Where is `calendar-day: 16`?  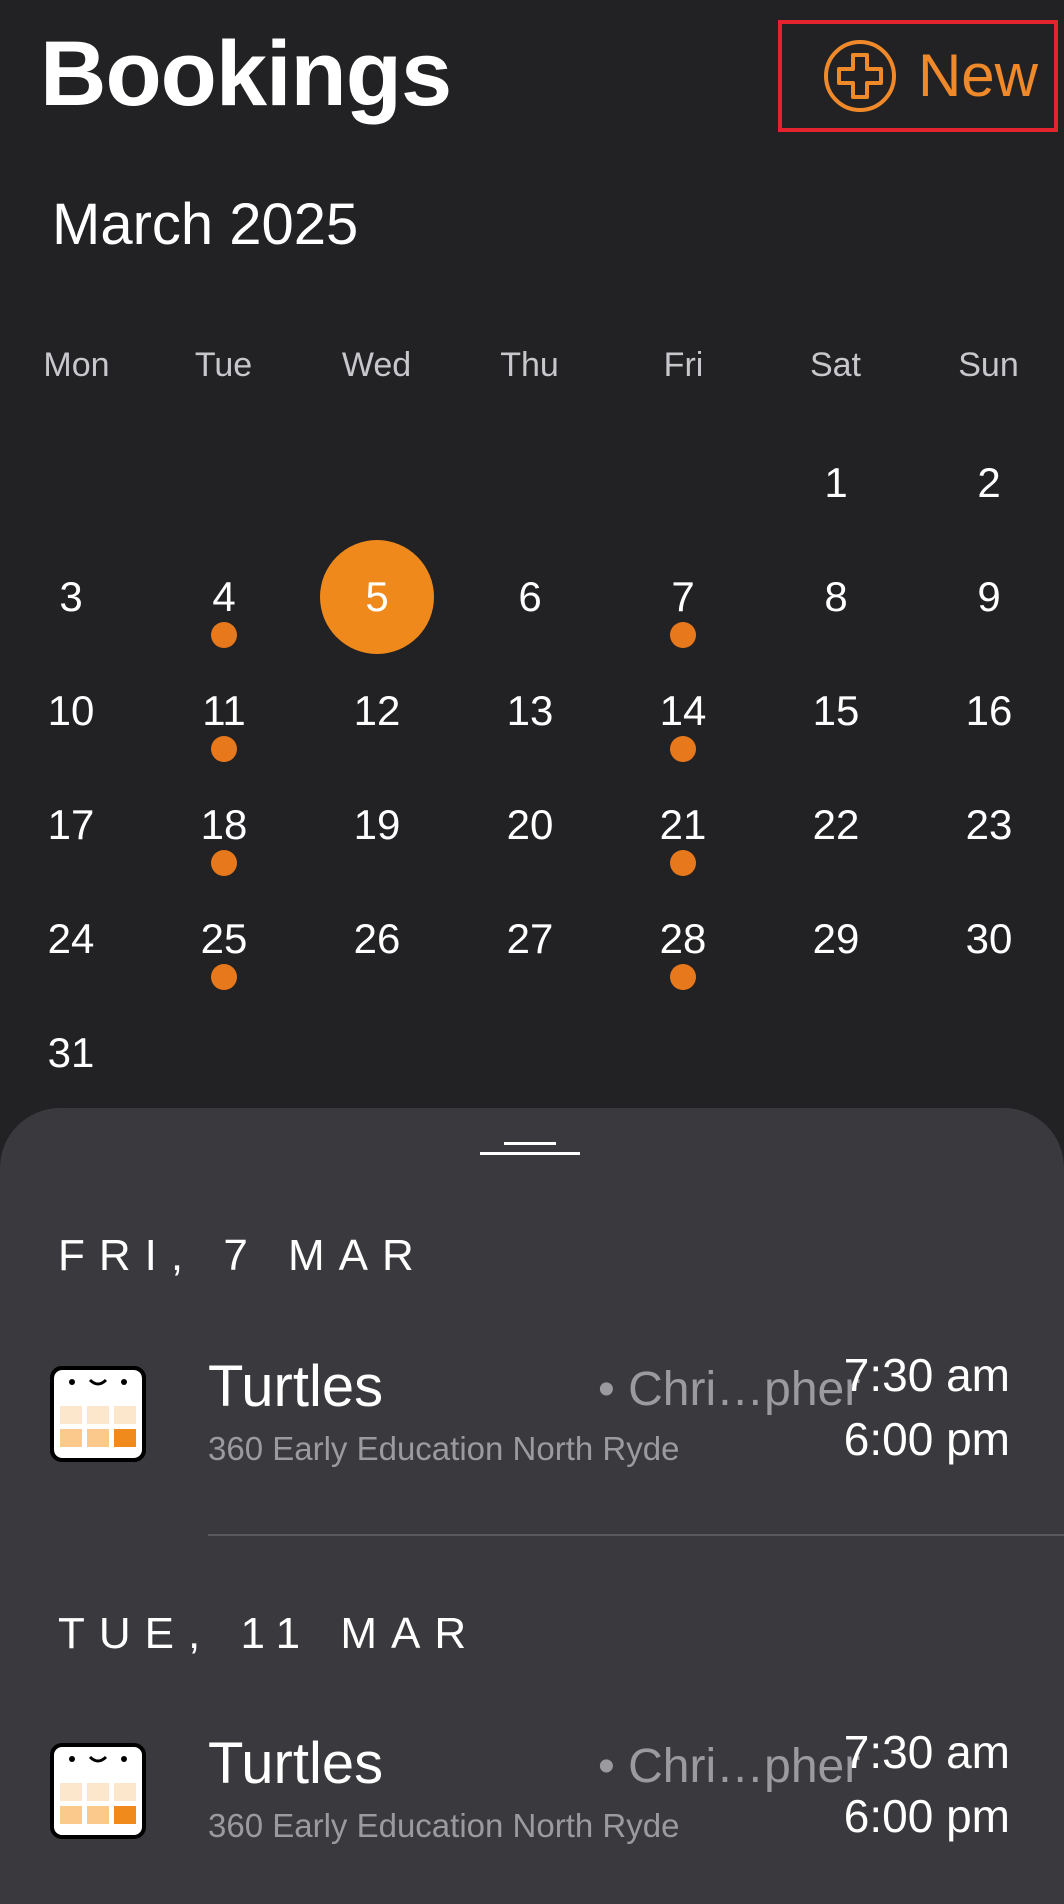 calendar-day: 16 is located at coordinates (989, 711).